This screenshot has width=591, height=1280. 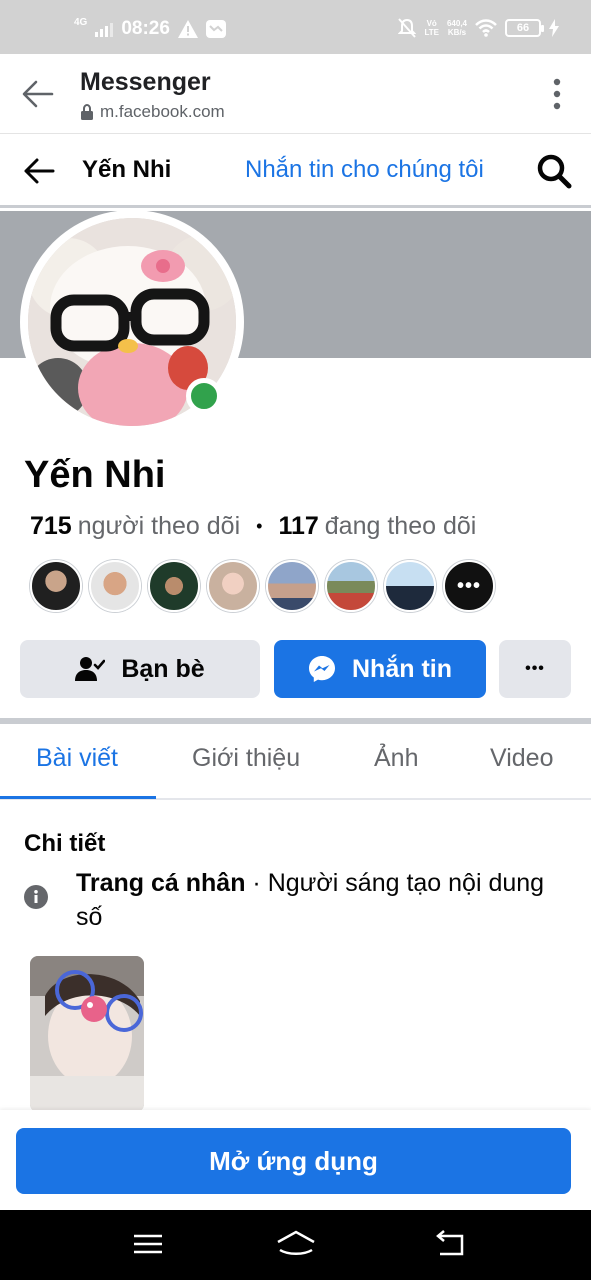 What do you see at coordinates (253, 526) in the screenshot?
I see `follow-stats: 715 người theo dõi • 117 đang theo dõi` at bounding box center [253, 526].